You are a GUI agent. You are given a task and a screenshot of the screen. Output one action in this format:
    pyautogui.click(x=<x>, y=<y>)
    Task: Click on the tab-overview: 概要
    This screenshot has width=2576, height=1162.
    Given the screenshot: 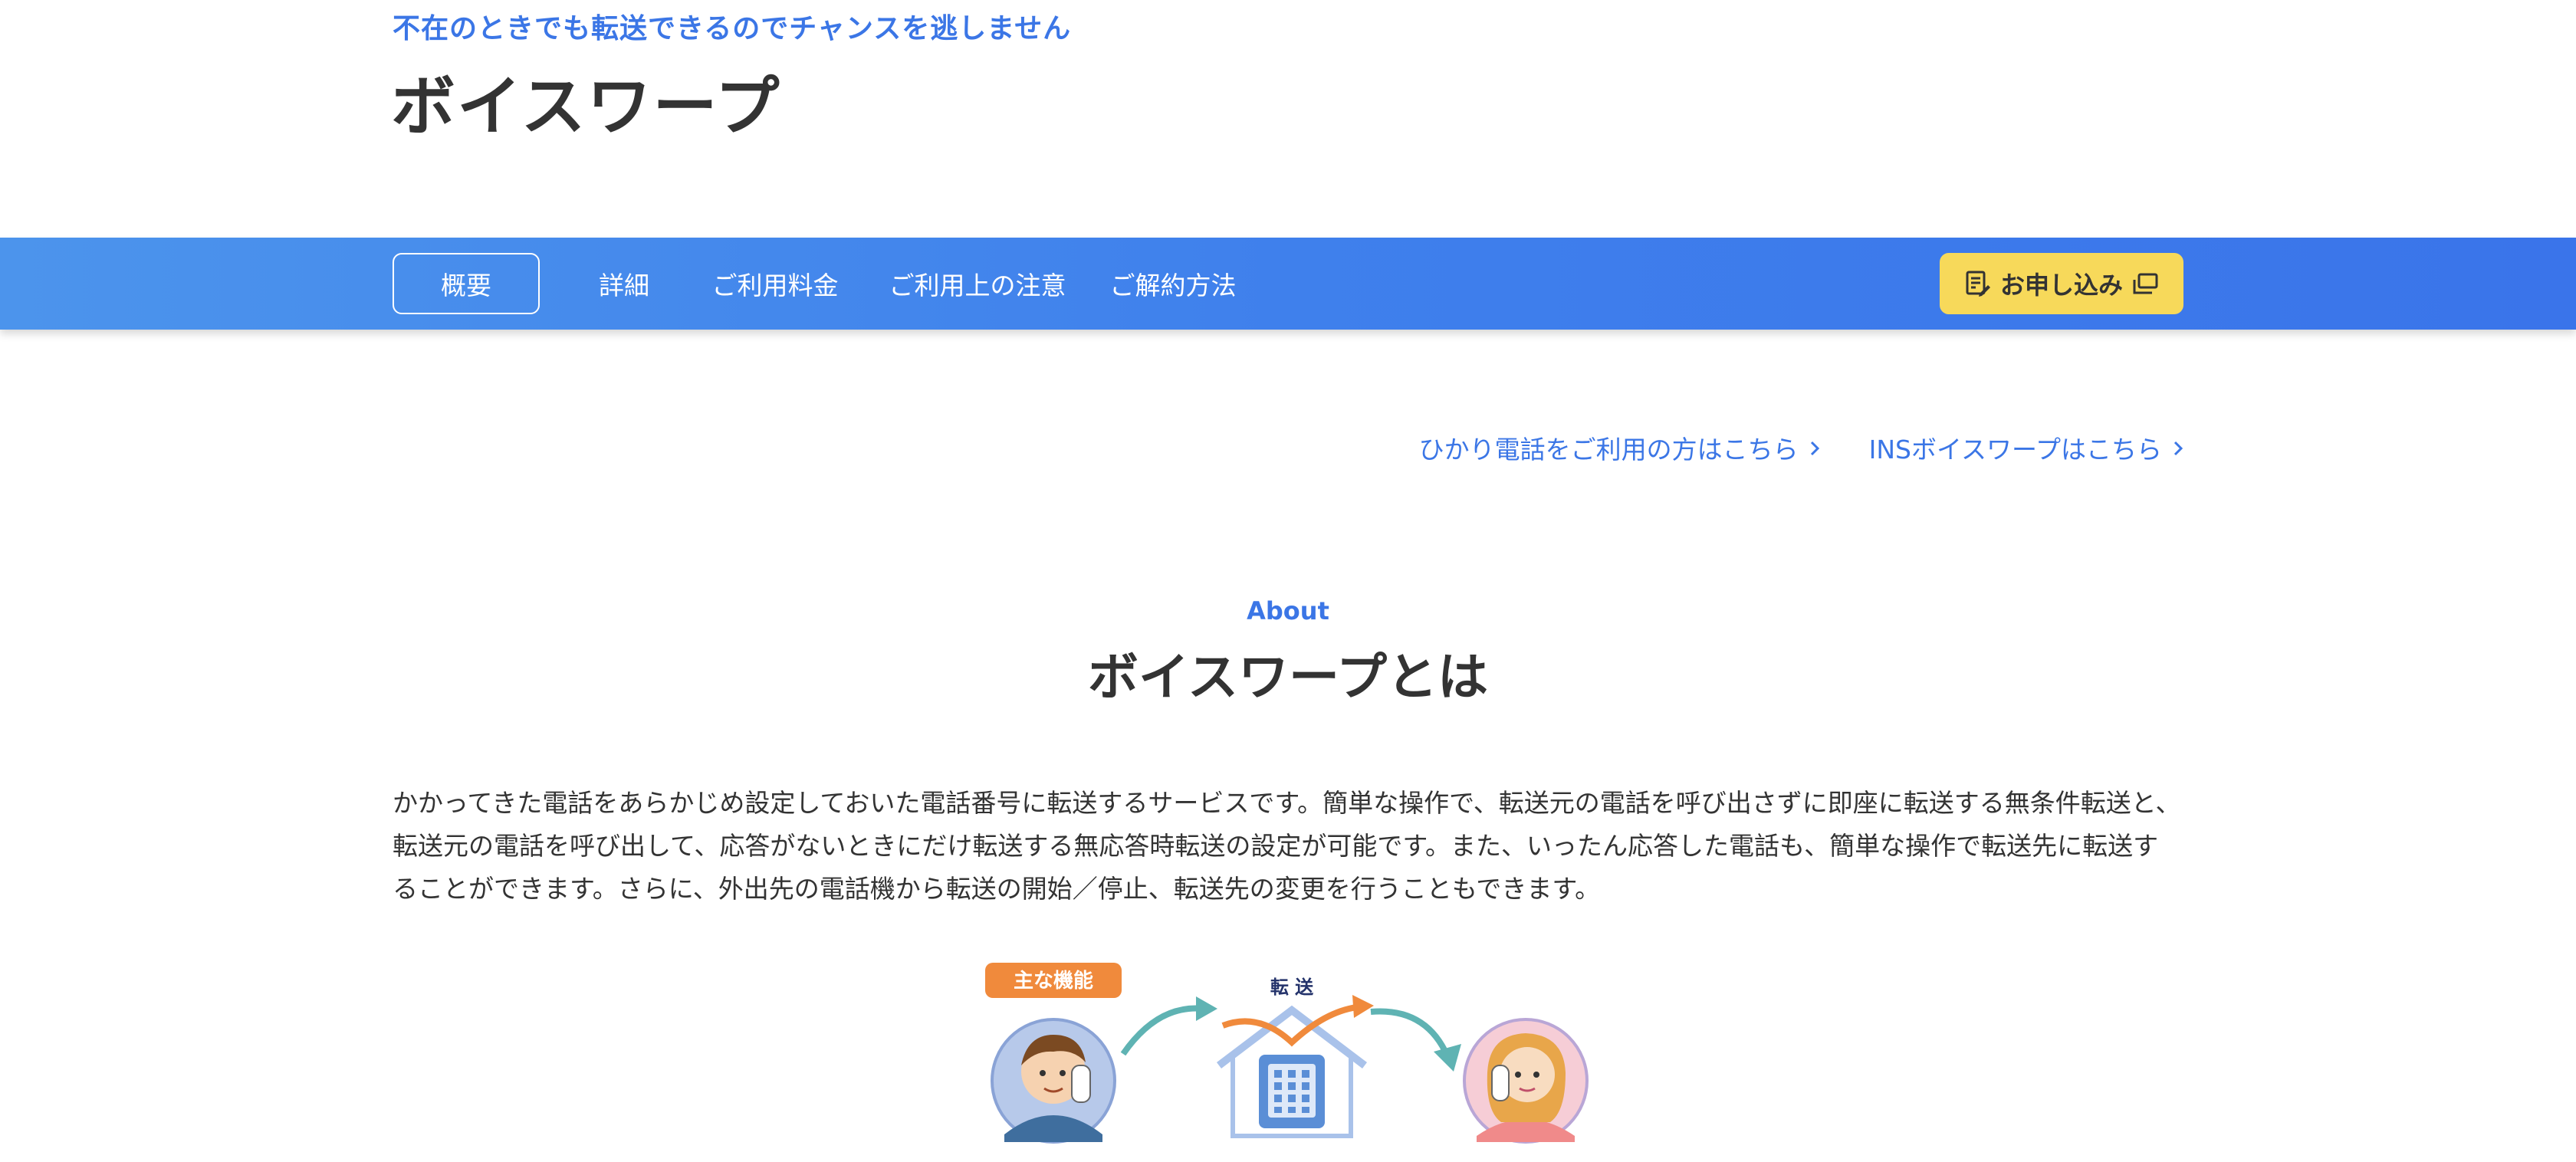 What is the action you would take?
    pyautogui.click(x=467, y=283)
    